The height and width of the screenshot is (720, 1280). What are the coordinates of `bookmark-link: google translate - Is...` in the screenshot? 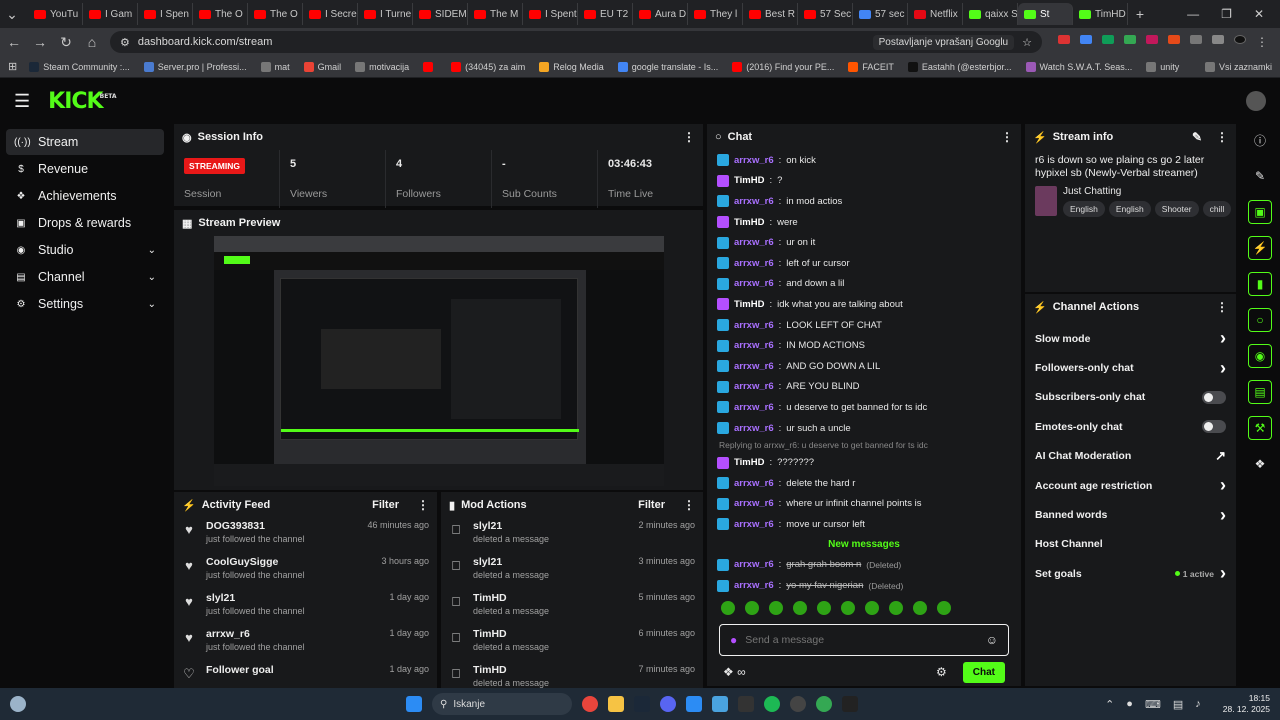 It's located at (667, 66).